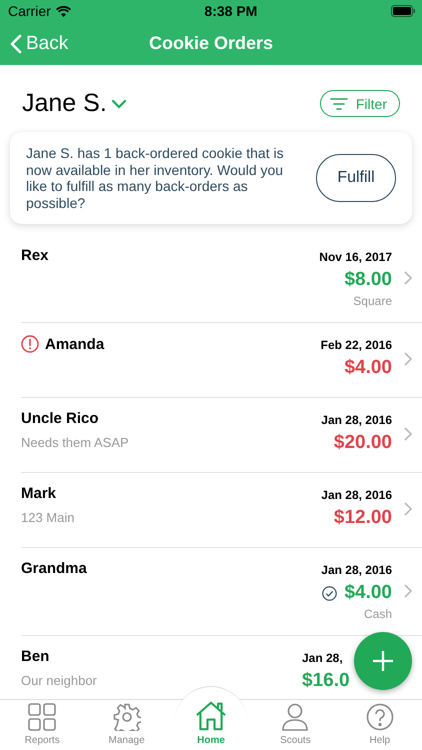  Describe the element at coordinates (403, 11) in the screenshot. I see `battery-icon` at that location.